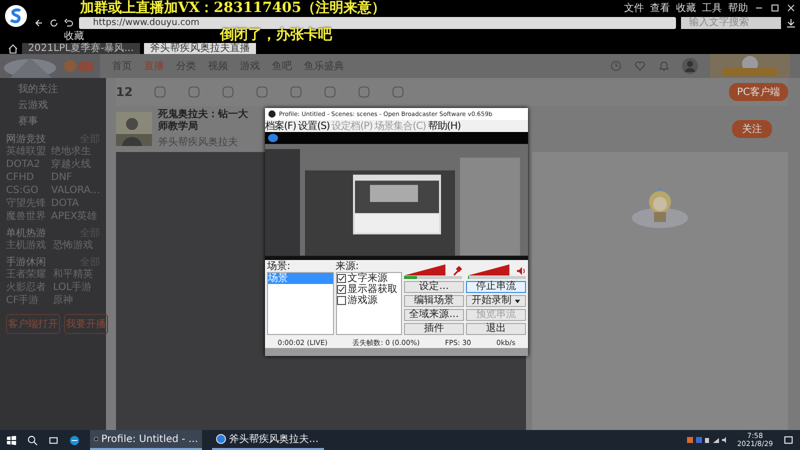 The image size is (800, 450). What do you see at coordinates (53, 105) in the screenshot?
I see `sidebar-item: 云游戏` at bounding box center [53, 105].